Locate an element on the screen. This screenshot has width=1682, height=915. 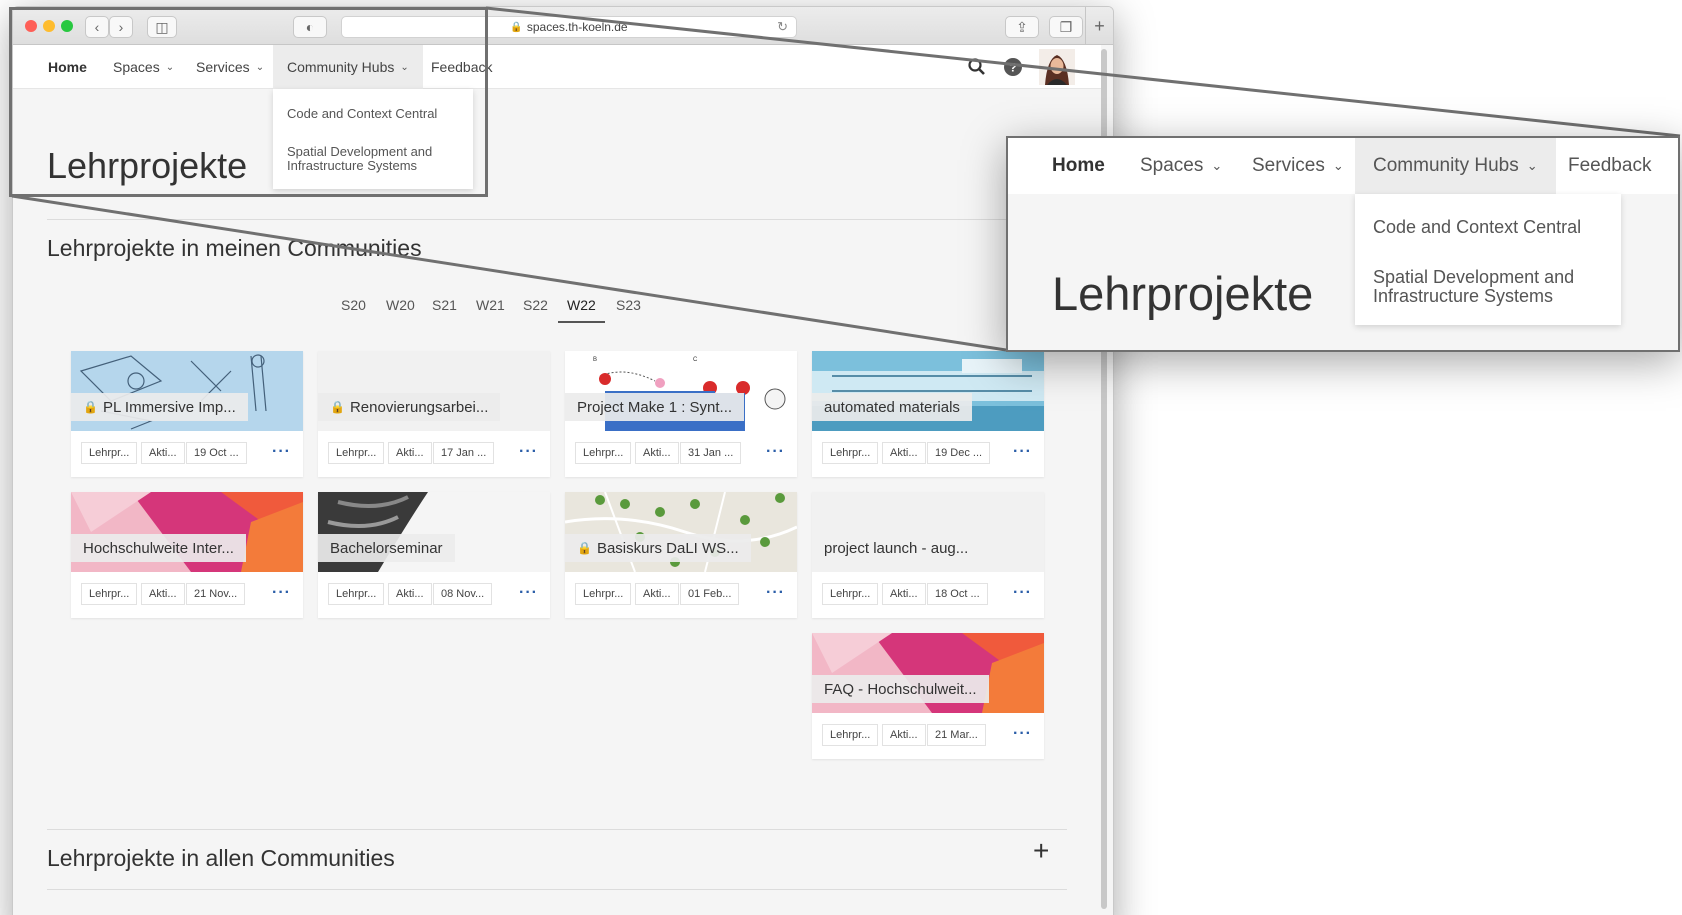
zoom-nav-community-hubs: Community Hubs ⌄ is located at coordinates (1455, 166).